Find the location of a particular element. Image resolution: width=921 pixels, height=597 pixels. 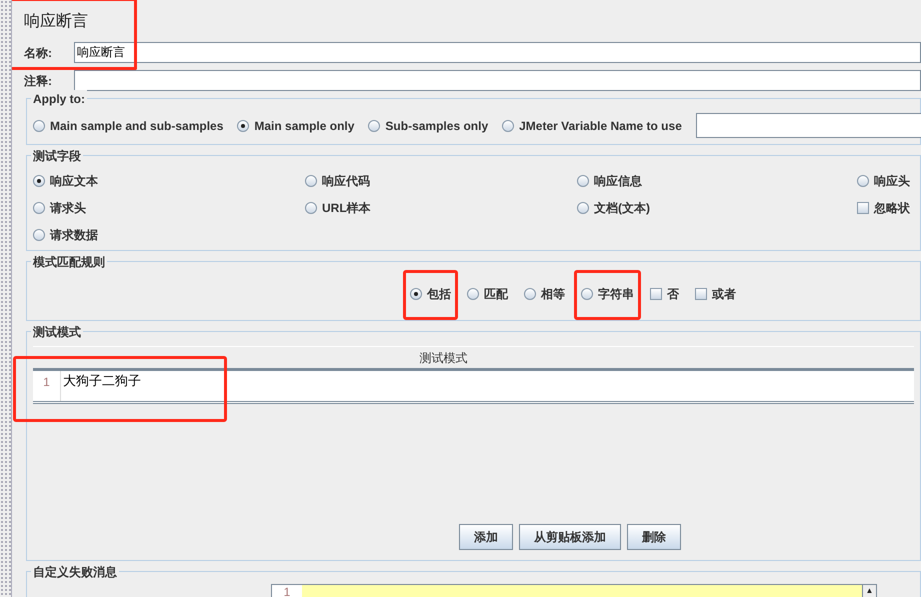

option-label: Main sample and sub-samples is located at coordinates (137, 126).